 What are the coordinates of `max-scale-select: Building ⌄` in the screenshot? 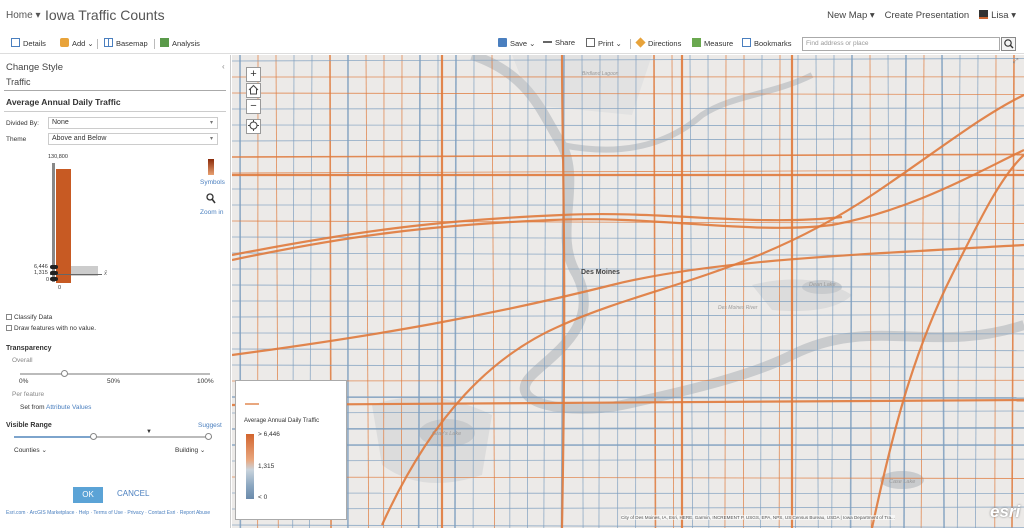 It's located at (190, 450).